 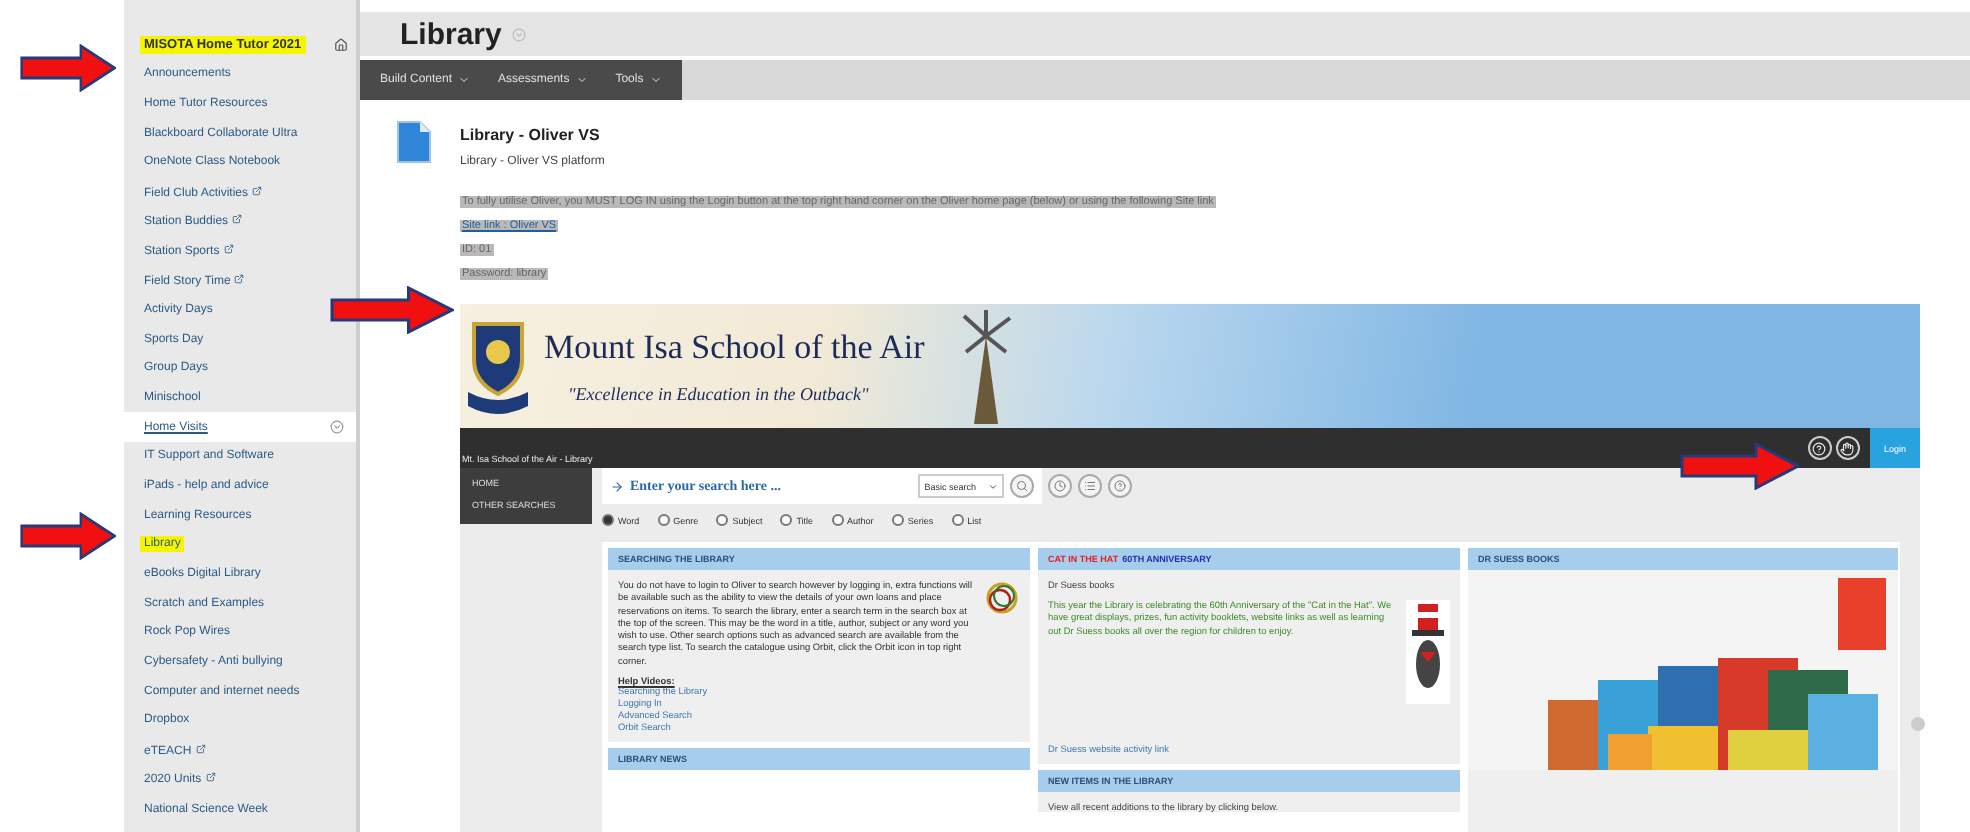 What do you see at coordinates (337, 427) in the screenshot?
I see `options-icon` at bounding box center [337, 427].